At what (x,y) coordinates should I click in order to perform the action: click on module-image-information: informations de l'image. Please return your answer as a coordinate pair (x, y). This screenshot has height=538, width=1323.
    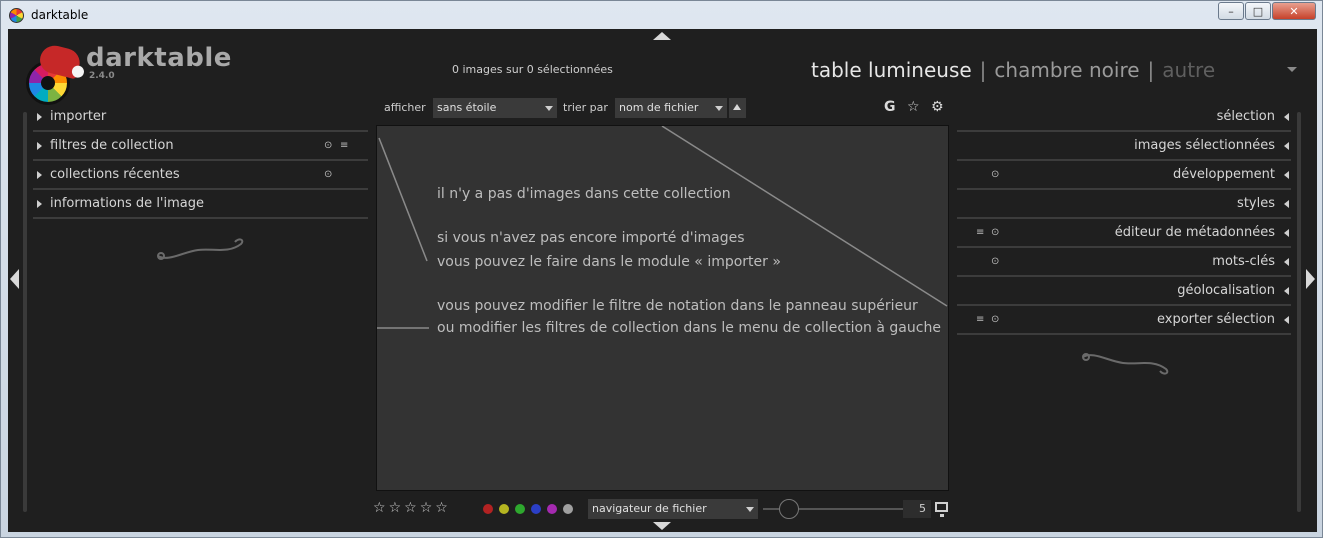
    Looking at the image, I should click on (200, 204).